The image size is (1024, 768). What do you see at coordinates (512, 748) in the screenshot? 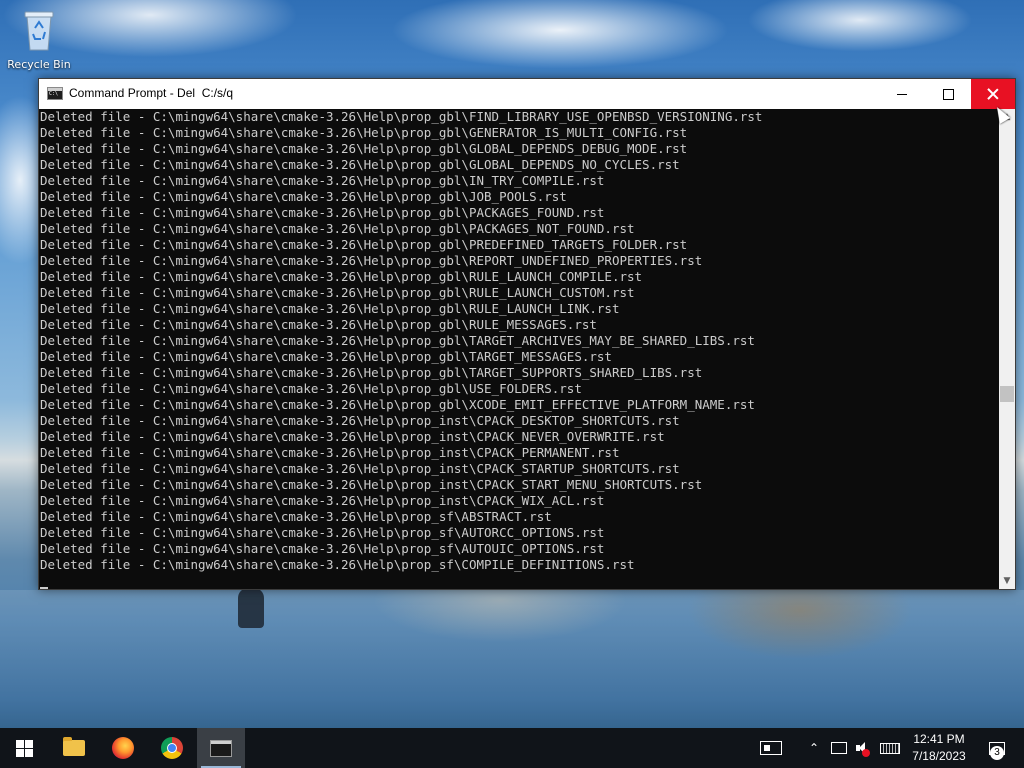
I see `taskbar: ⌃ 12:41 PM 7/18/2023` at bounding box center [512, 748].